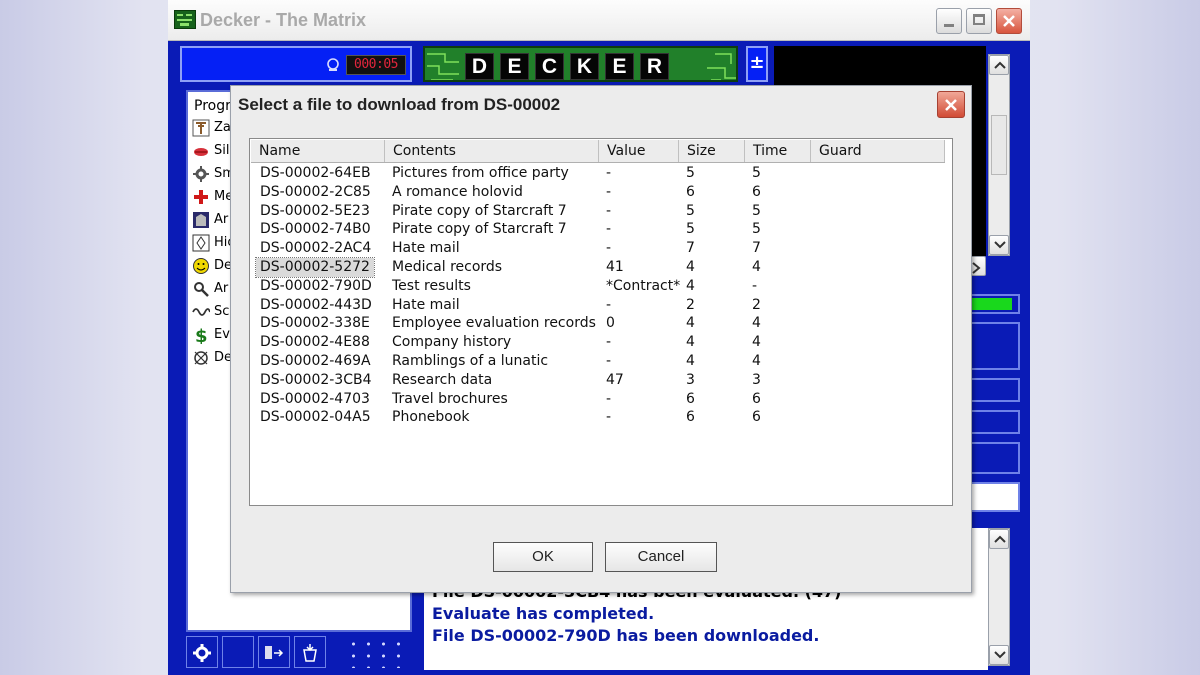 The width and height of the screenshot is (1200, 675). Describe the element at coordinates (756, 248) in the screenshot. I see `file-time-cell: 7` at that location.